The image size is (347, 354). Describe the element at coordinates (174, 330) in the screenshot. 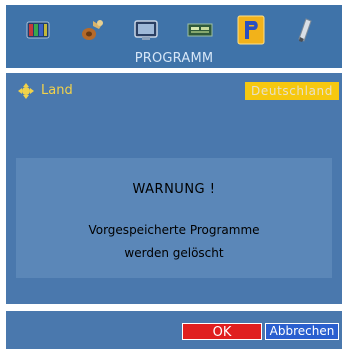

I see `bottom-button-bar: OK Abbrechen` at that location.